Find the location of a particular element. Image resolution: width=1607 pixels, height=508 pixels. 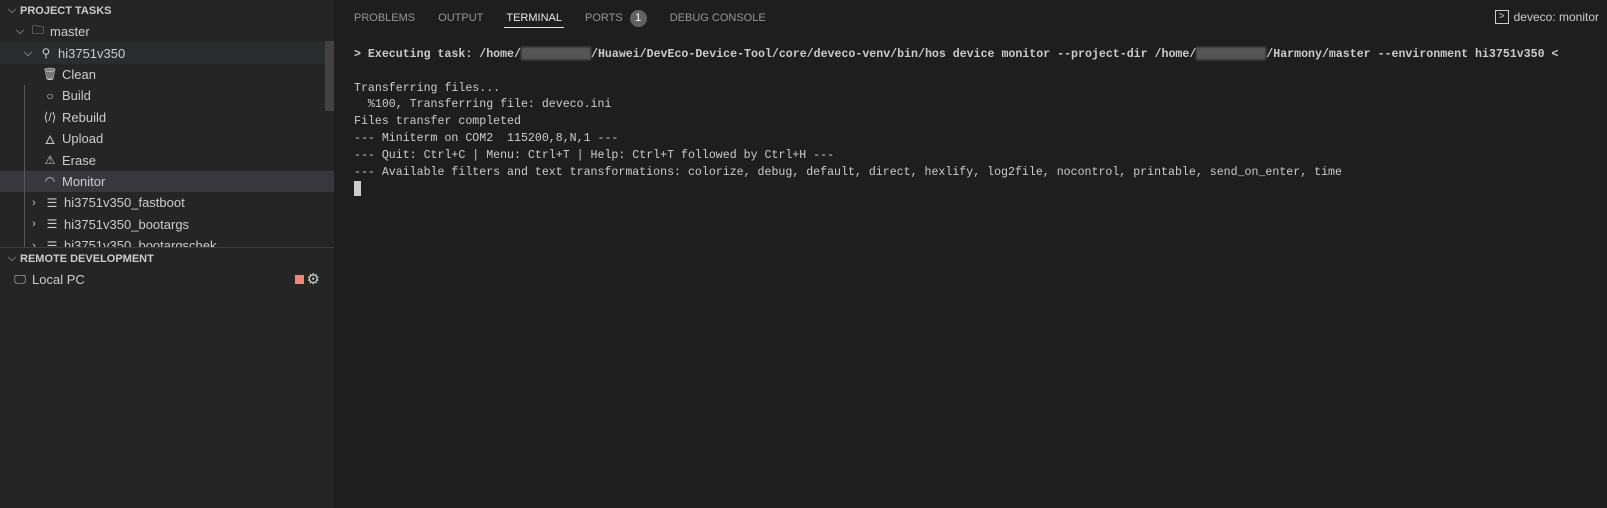

task-monitor: ◠ Monitor is located at coordinates (167, 181).